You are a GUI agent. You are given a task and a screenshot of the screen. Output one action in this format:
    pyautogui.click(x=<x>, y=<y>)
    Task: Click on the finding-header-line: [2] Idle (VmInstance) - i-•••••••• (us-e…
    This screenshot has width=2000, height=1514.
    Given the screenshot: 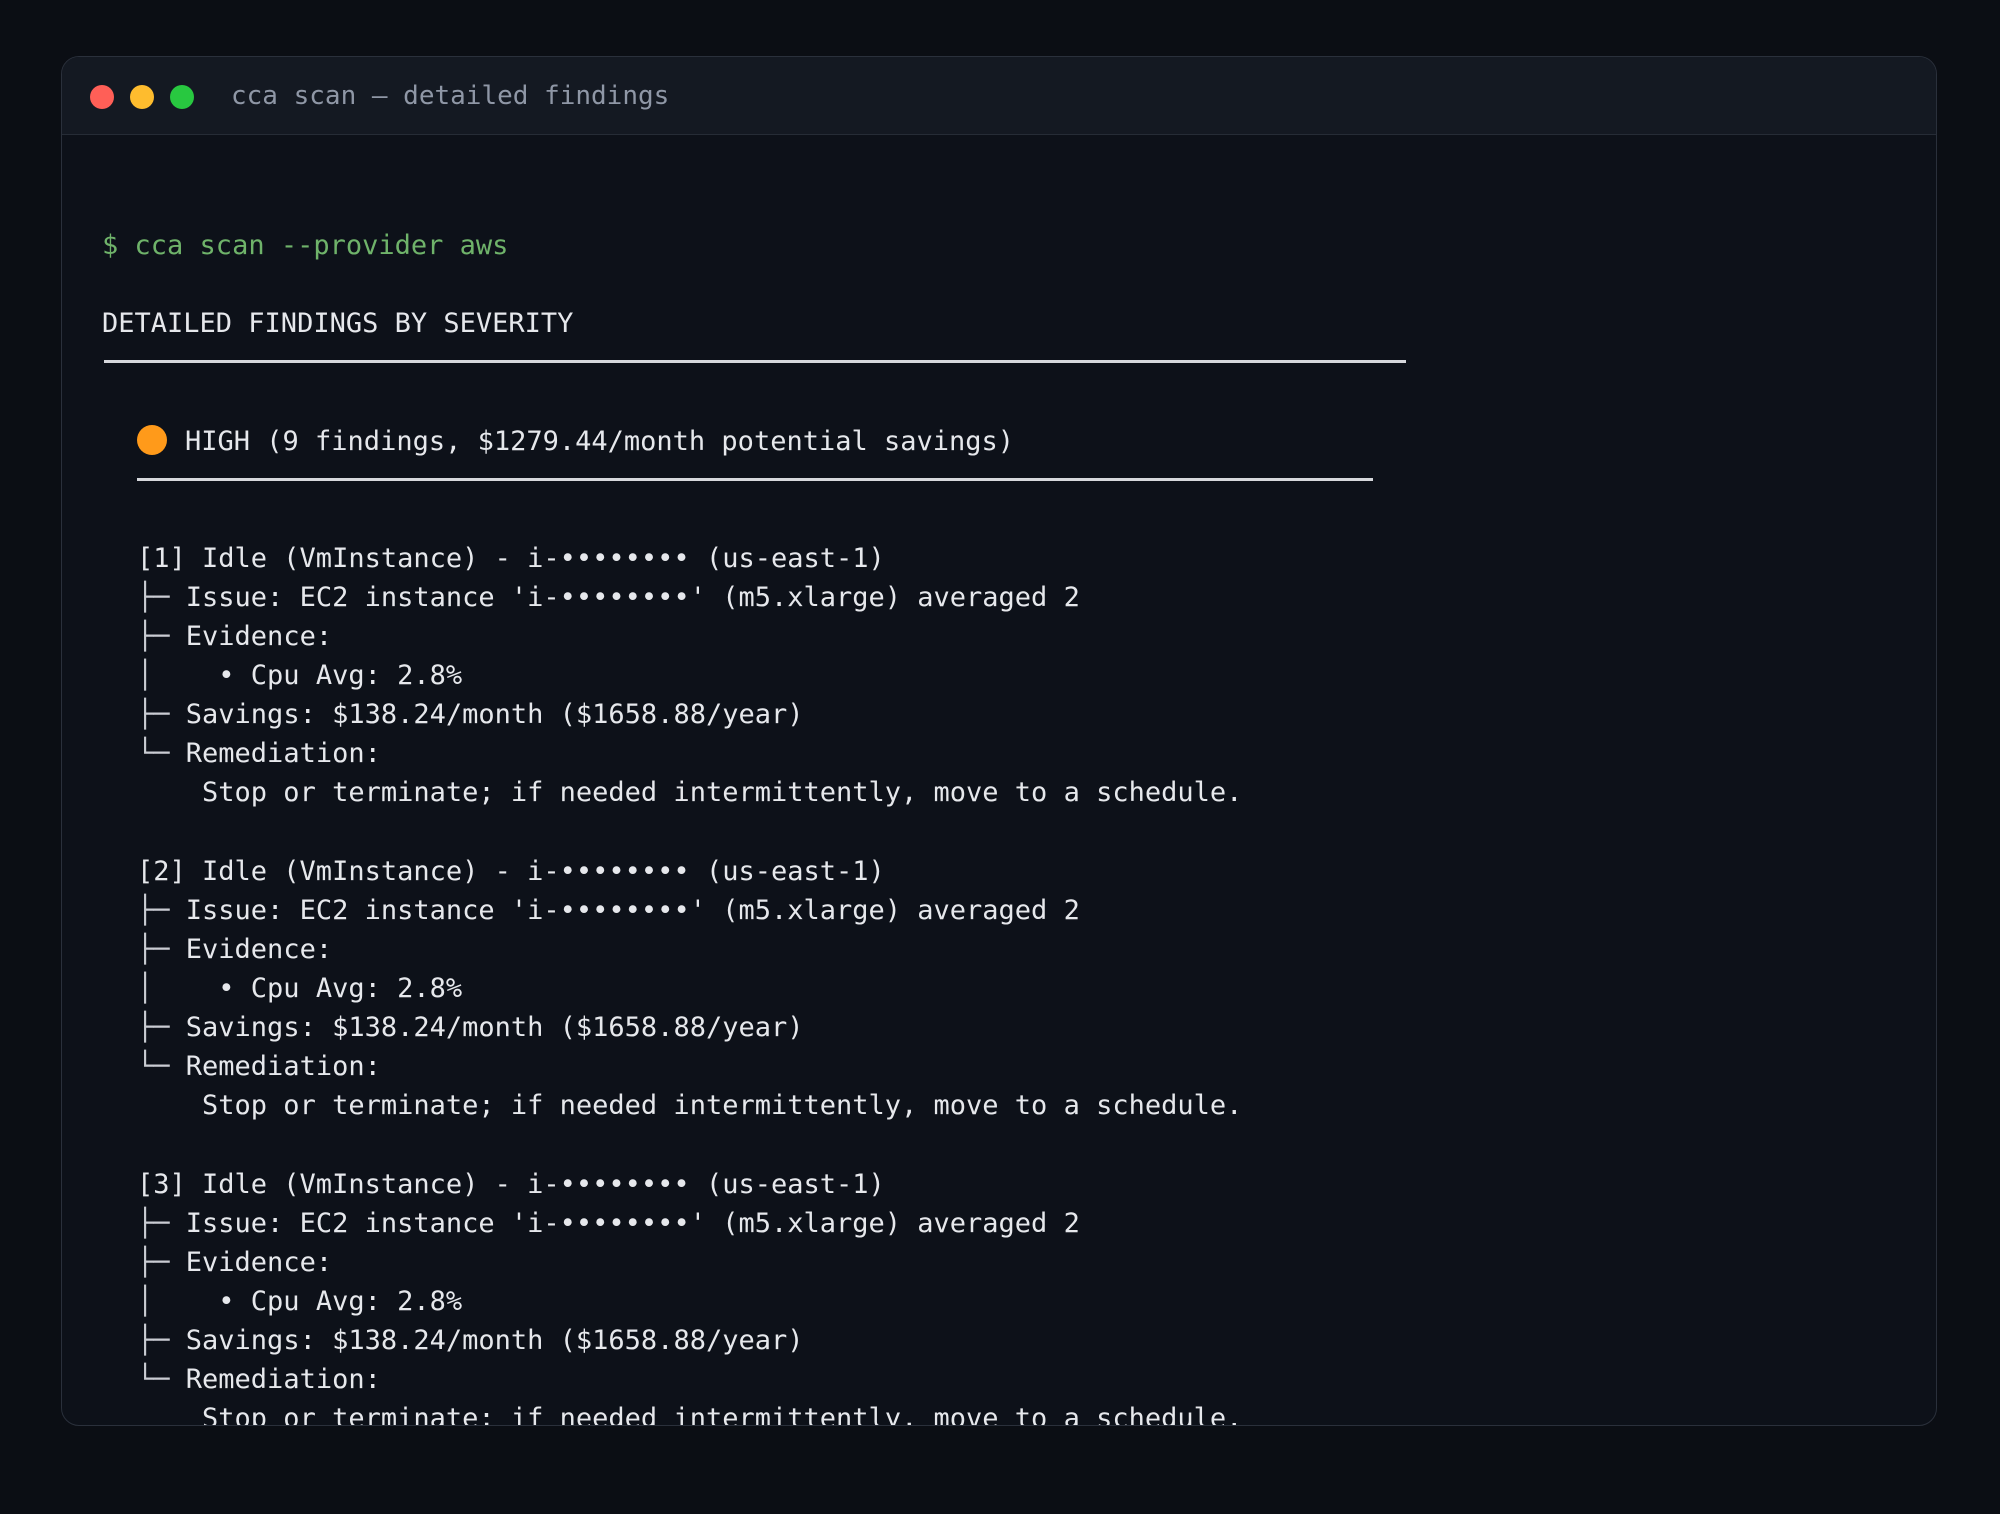 What is the action you would take?
    pyautogui.click(x=511, y=871)
    